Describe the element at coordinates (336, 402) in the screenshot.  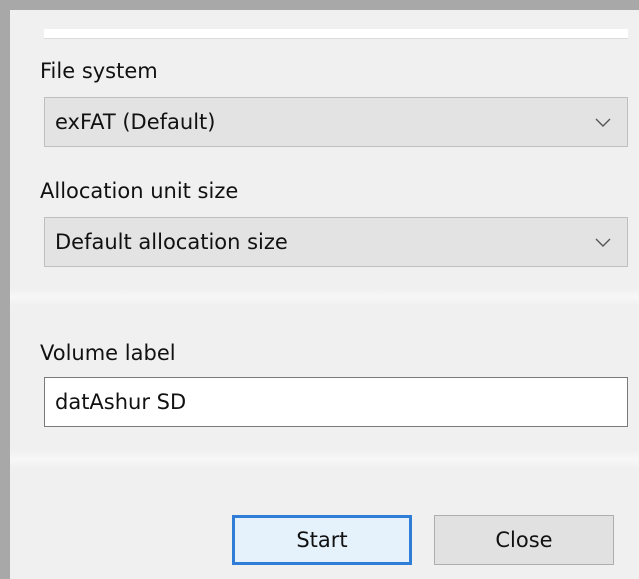
I see `volume-label-input: datAshur SD` at that location.